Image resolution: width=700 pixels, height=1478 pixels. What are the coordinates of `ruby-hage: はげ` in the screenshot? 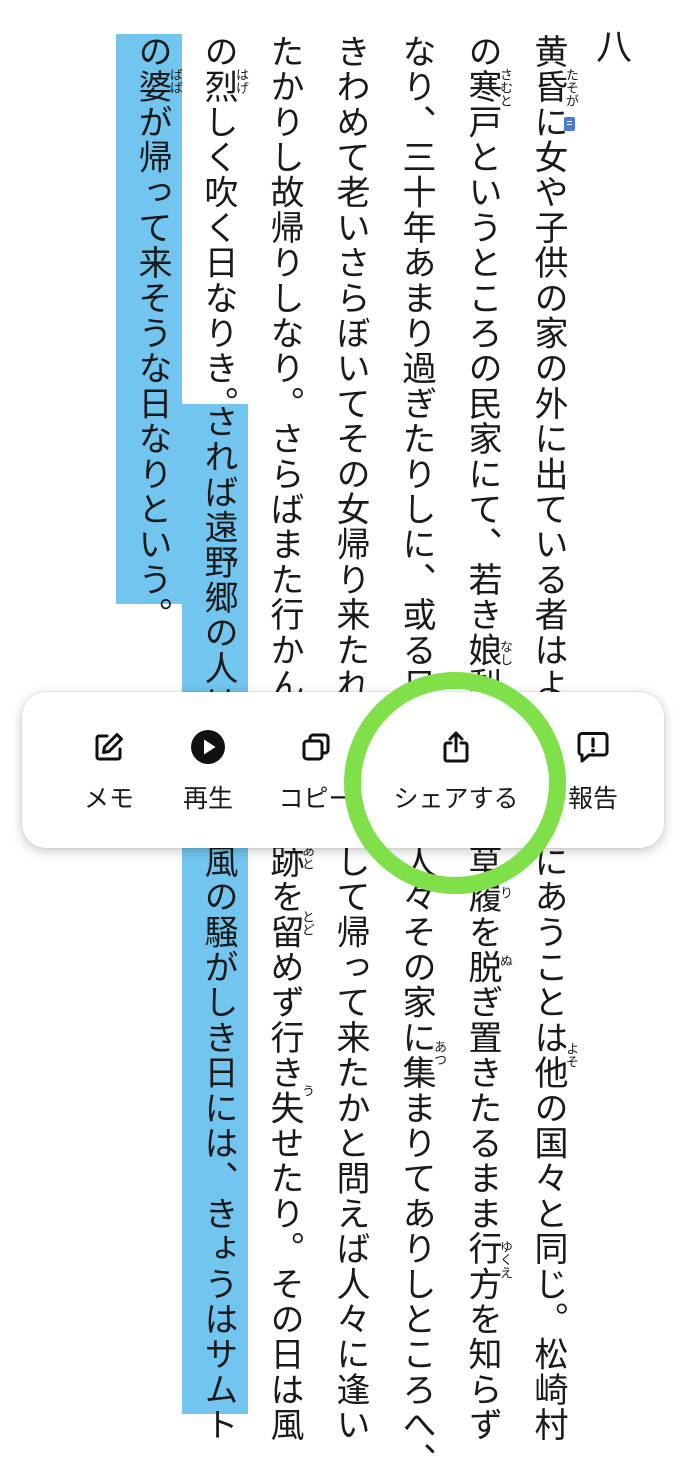 It's located at (240, 81).